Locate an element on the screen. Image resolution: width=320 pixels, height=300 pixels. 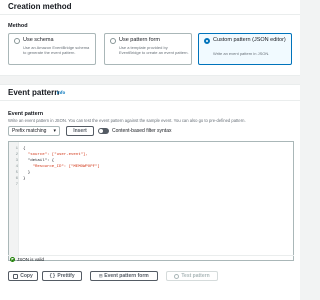
method-label: Method is located at coordinates (18, 26).